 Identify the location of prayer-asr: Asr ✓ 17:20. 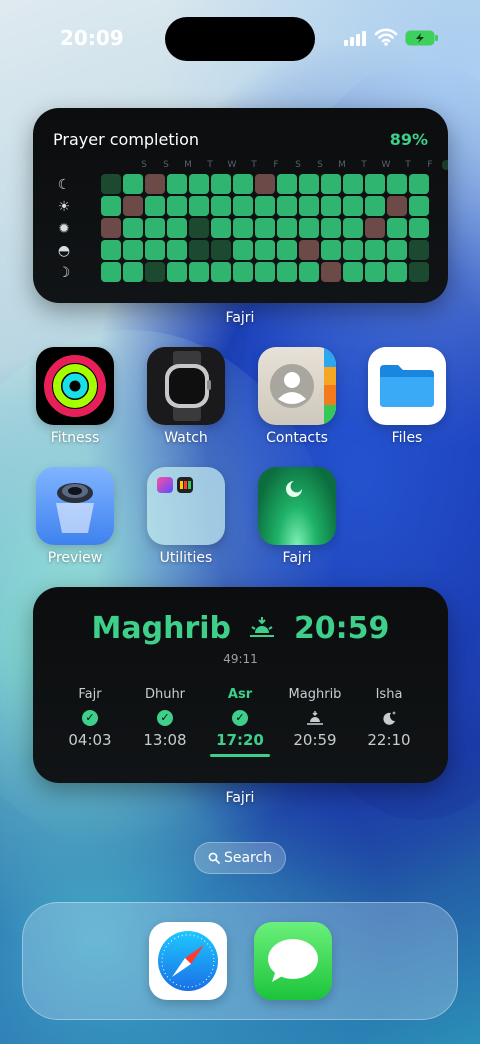
(240, 722).